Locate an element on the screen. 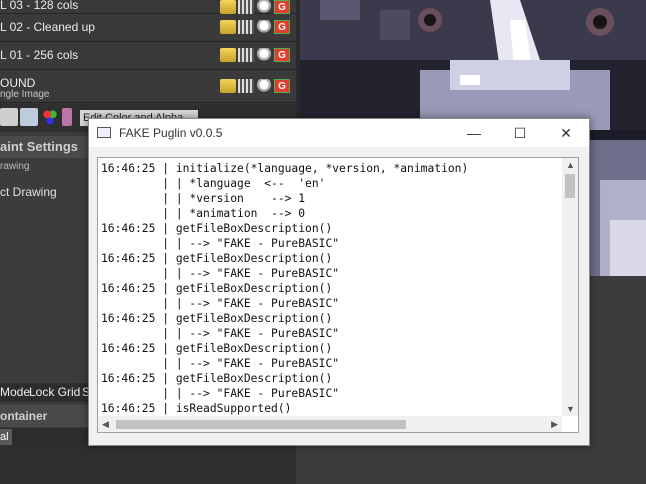 The width and height of the screenshot is (646, 484). title-bar: FAKE Puglin v0.0.5 — ☐ ✕ is located at coordinates (339, 133).